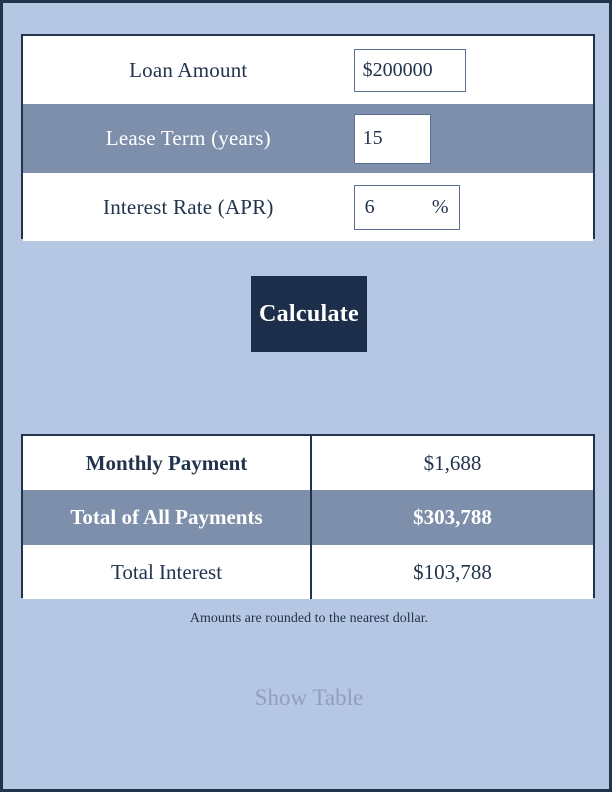  I want to click on input-row-lease-term: Lease Term (years) 15, so click(308, 138).